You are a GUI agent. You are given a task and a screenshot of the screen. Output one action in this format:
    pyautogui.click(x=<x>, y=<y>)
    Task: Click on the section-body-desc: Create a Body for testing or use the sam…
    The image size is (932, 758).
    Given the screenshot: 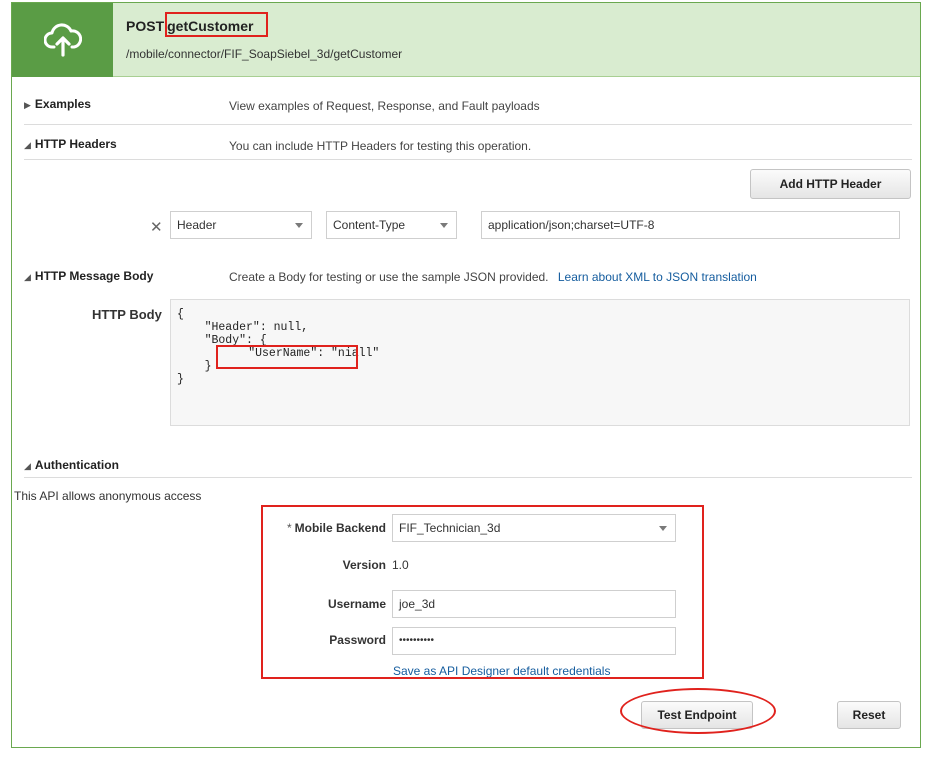 What is the action you would take?
    pyautogui.click(x=389, y=277)
    